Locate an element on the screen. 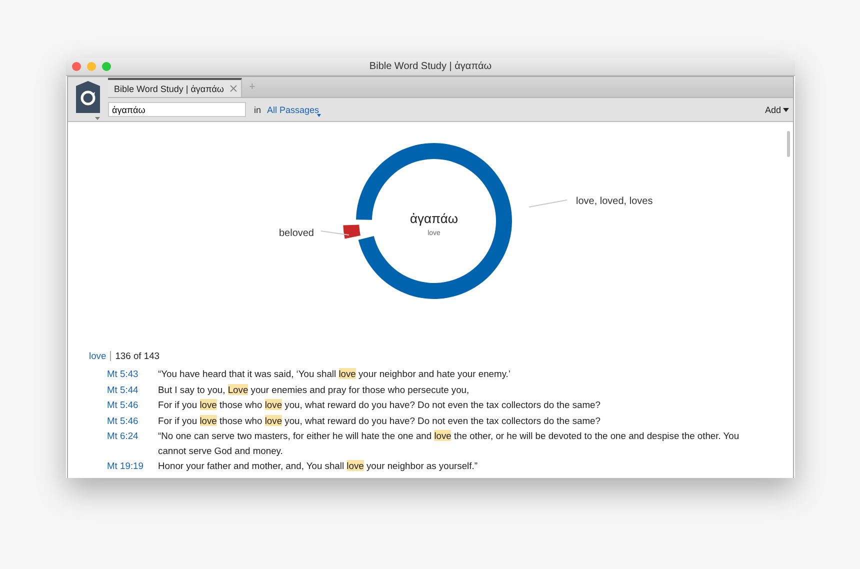  search-field: ἀγαπάω is located at coordinates (177, 109).